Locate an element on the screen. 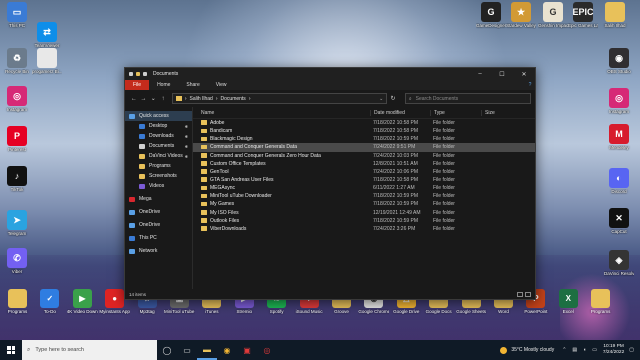 The height and width of the screenshot is (360, 640). file-name-cell: GTA San Andreas User Files is located at coordinates (281, 180).